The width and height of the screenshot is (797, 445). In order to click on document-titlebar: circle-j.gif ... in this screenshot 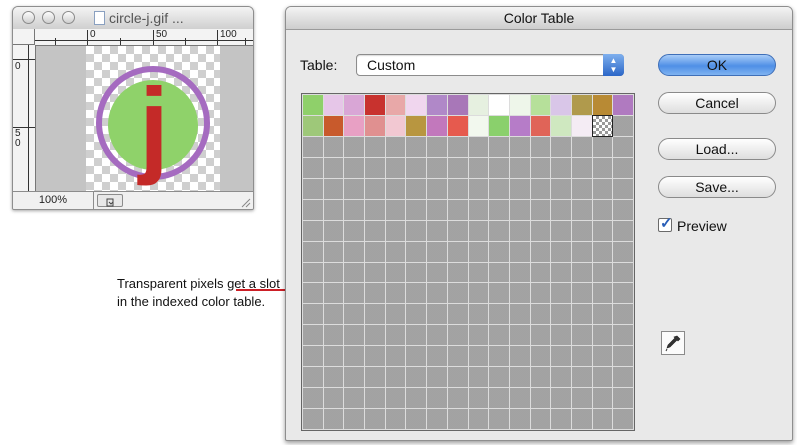, I will do `click(133, 18)`.